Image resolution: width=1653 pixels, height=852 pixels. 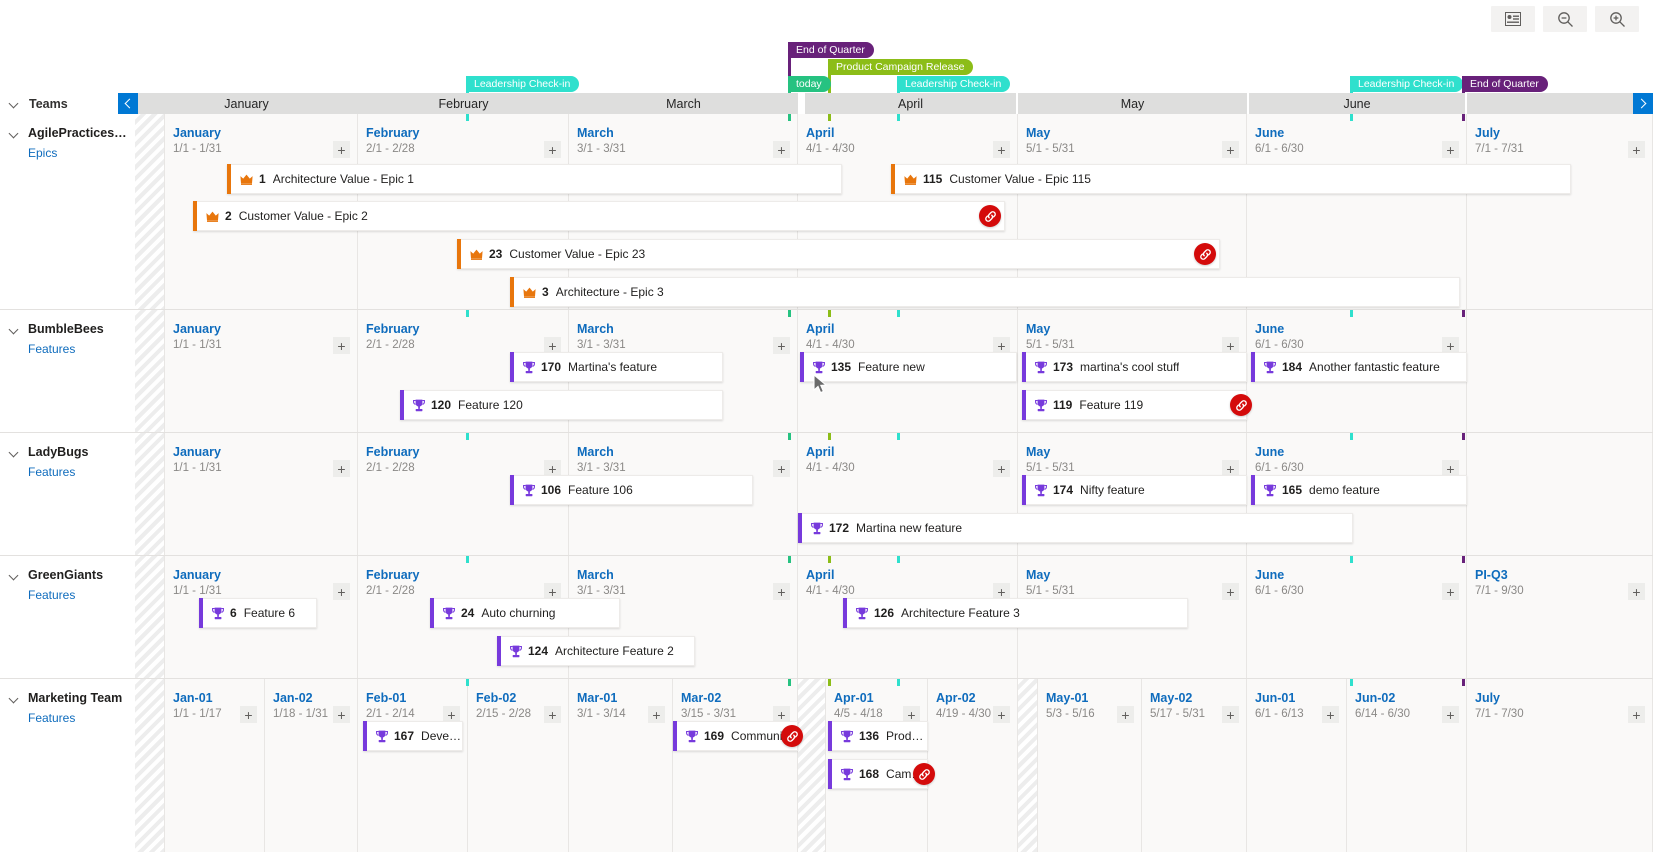 What do you see at coordinates (908, 366) in the screenshot?
I see `work-item-card: 135 Feature new` at bounding box center [908, 366].